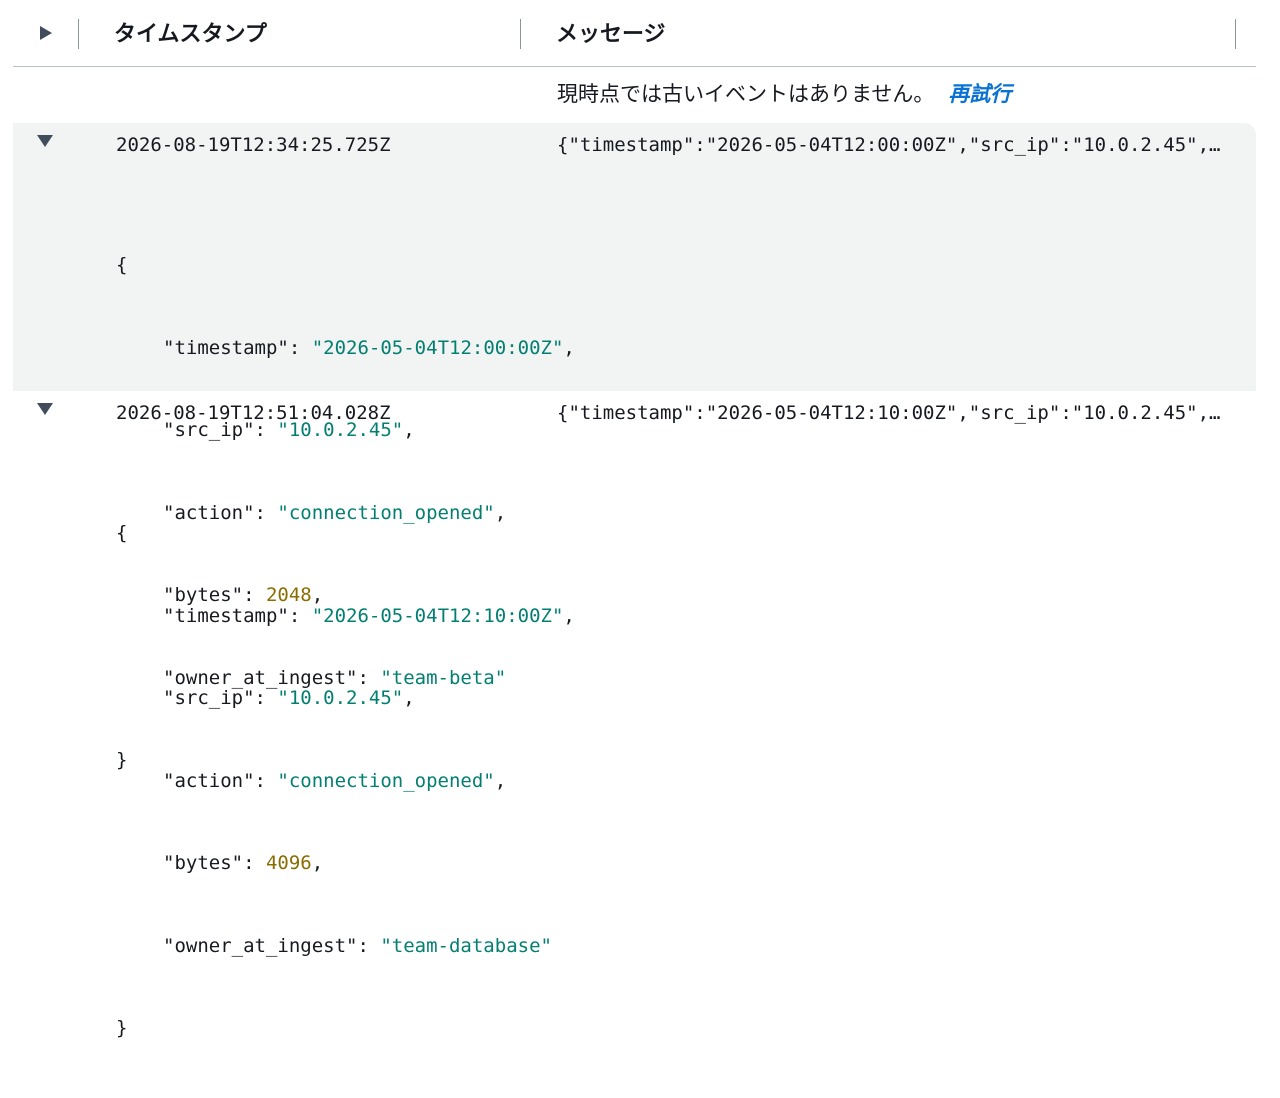  What do you see at coordinates (369, 615) in the screenshot?
I see `json-field: "timestamp": "2026-05-04T12:10:00Z",` at bounding box center [369, 615].